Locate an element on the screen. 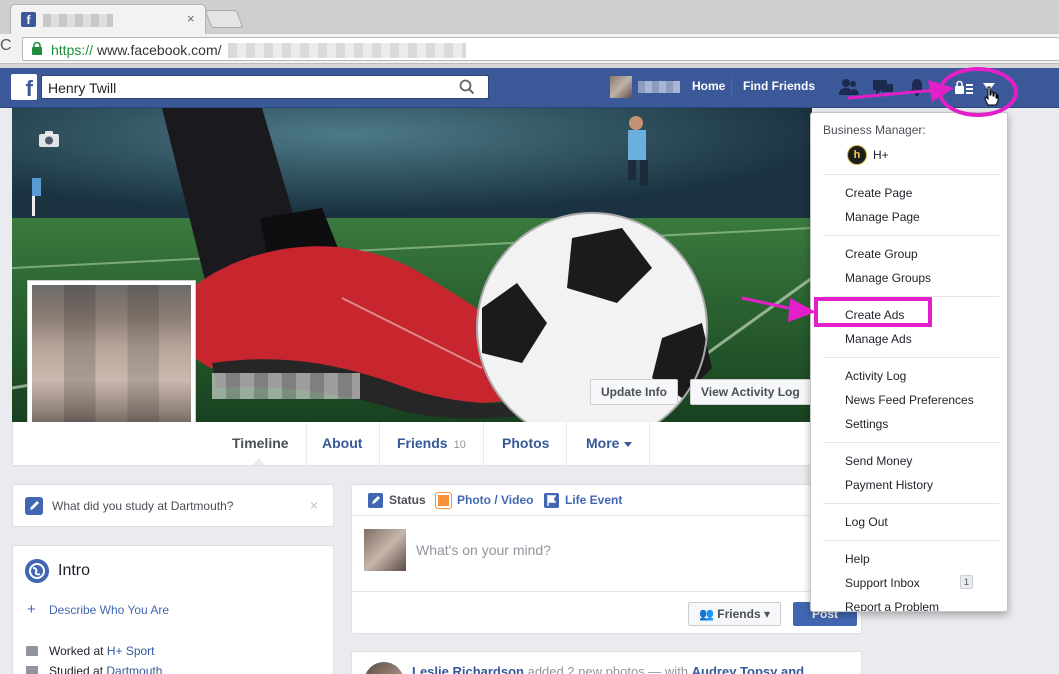  composer-tab-status: Status is located at coordinates (407, 500).